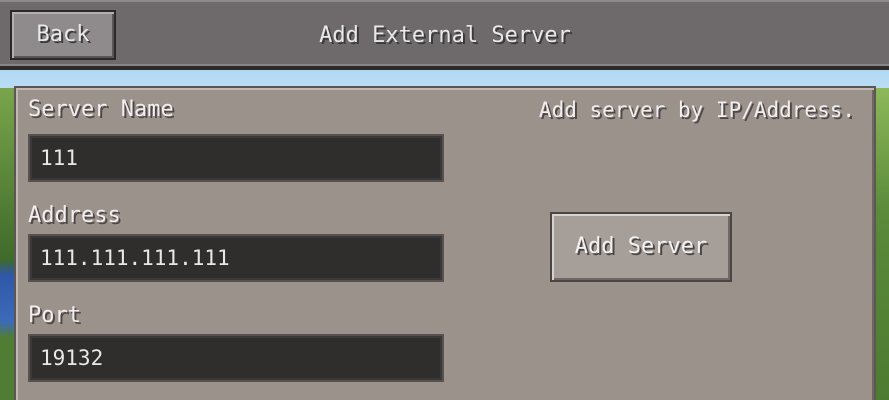  Describe the element at coordinates (54, 315) in the screenshot. I see `port-label: Port` at that location.